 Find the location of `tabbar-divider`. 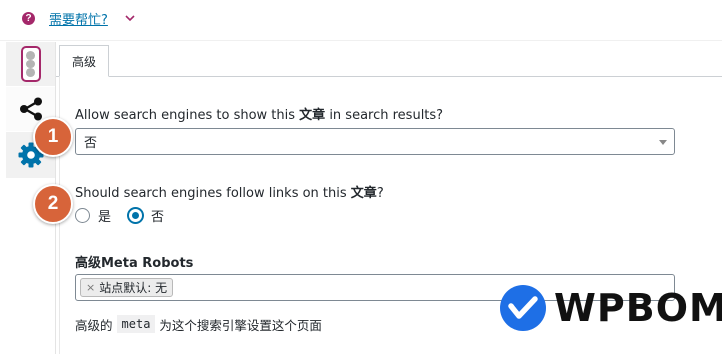

tabbar-divider is located at coordinates (389, 76).